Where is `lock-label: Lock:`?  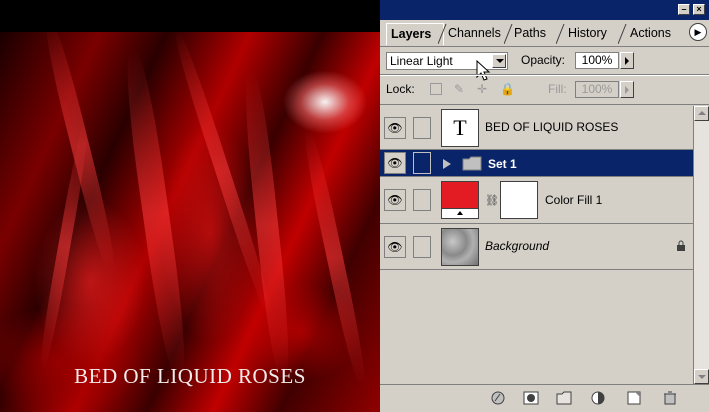
lock-label: Lock: is located at coordinates (400, 89).